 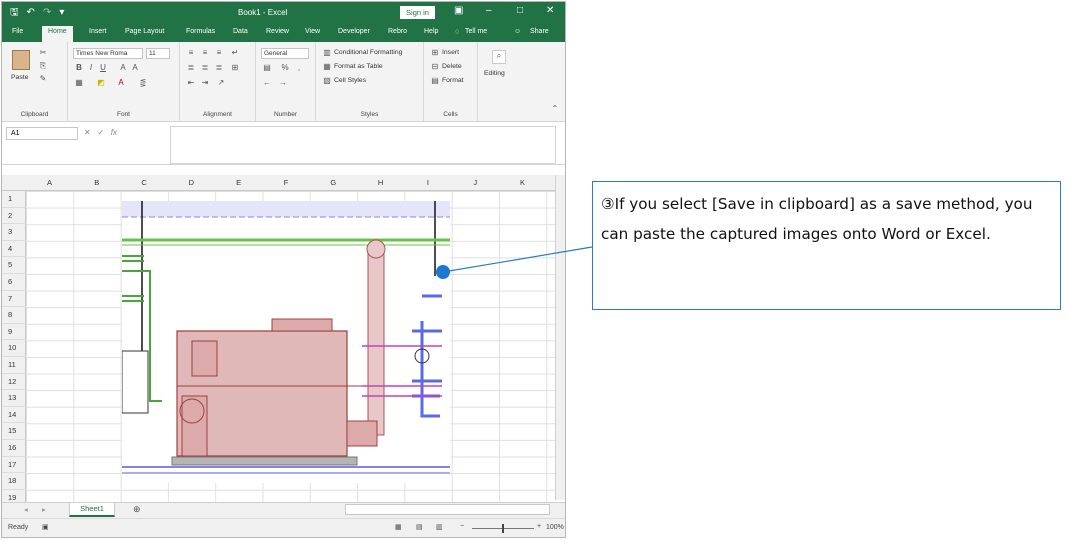 What do you see at coordinates (443, 272) in the screenshot?
I see `callout-dot` at bounding box center [443, 272].